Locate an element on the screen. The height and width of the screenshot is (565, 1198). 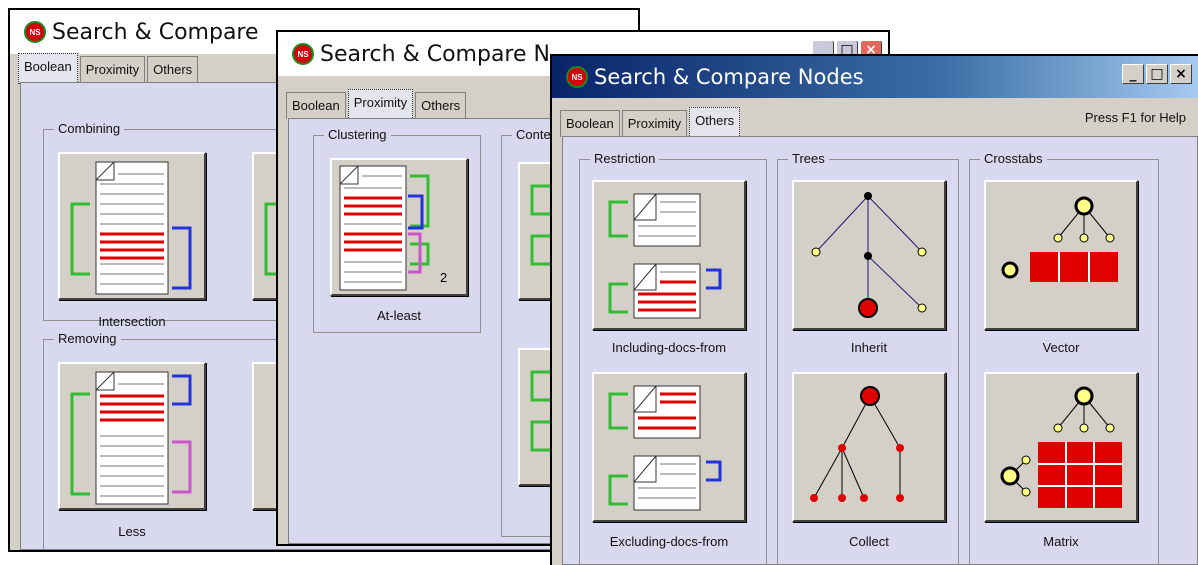
help-hint: Press F1 for Help is located at coordinates (1135, 117).